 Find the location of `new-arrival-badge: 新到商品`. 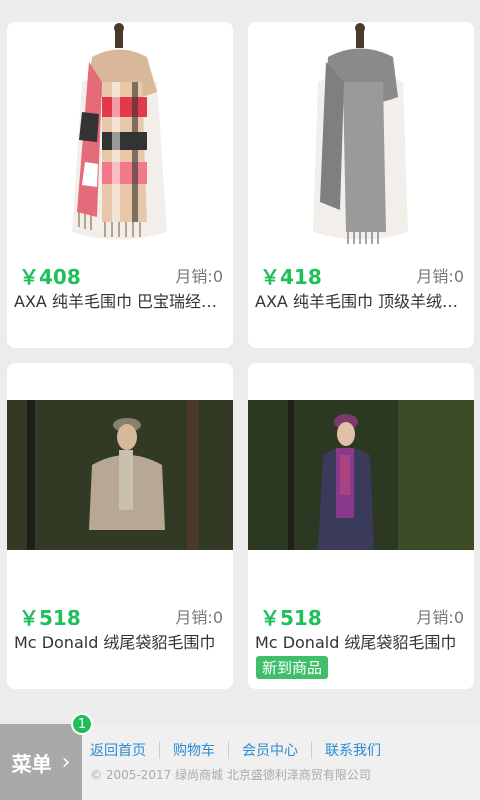

new-arrival-badge: 新到商品 is located at coordinates (292, 667).